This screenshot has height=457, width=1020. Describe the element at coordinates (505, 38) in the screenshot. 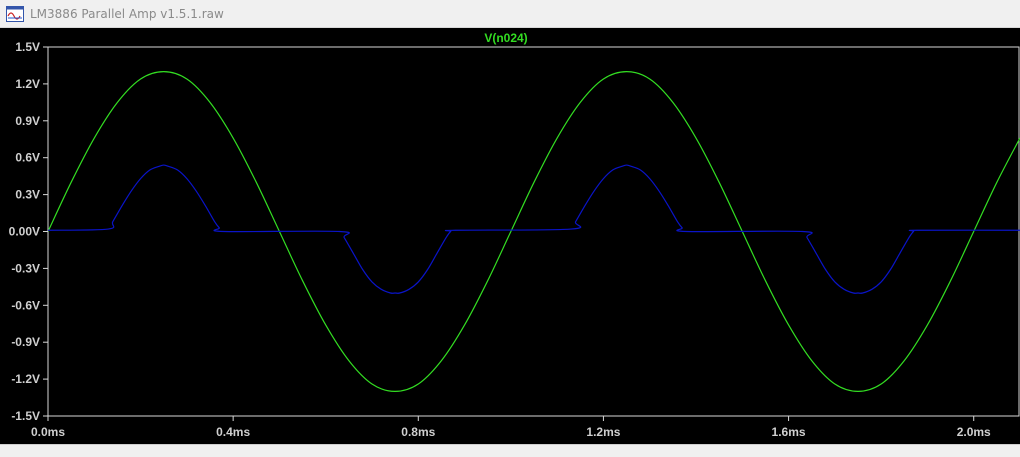

I see `chart-title: V(n024)` at that location.